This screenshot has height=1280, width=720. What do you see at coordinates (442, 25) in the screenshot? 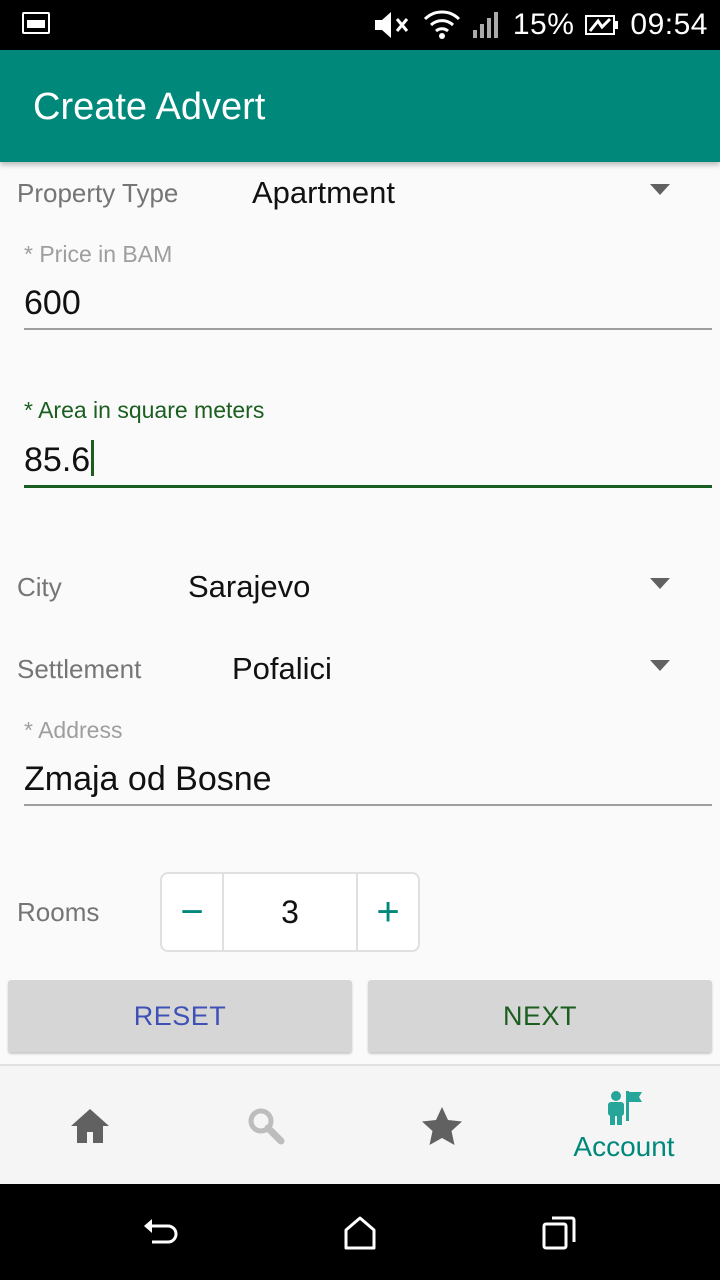
I see `wifi-icon` at bounding box center [442, 25].